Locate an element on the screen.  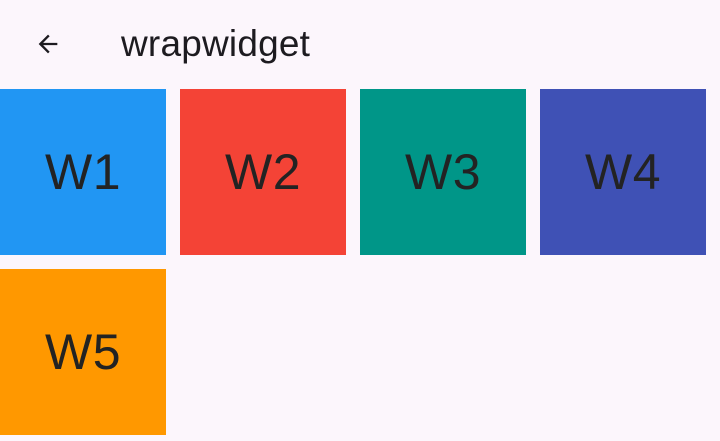
tile-label: W1 is located at coordinates (83, 172).